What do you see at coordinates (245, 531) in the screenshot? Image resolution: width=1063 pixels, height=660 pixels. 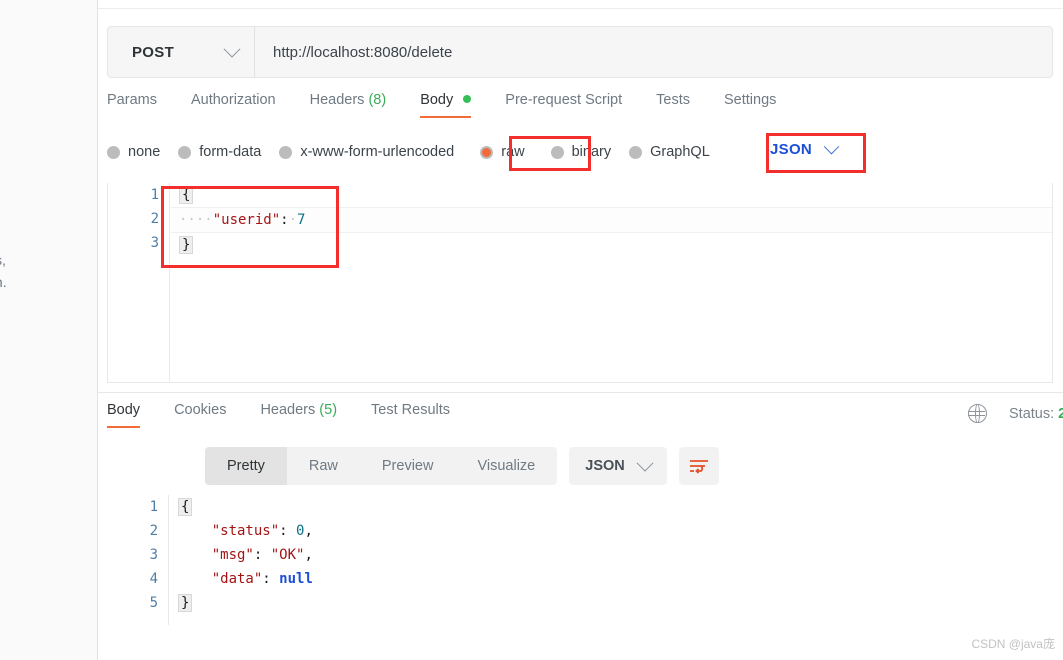 I see `json-key: "status"` at bounding box center [245, 531].